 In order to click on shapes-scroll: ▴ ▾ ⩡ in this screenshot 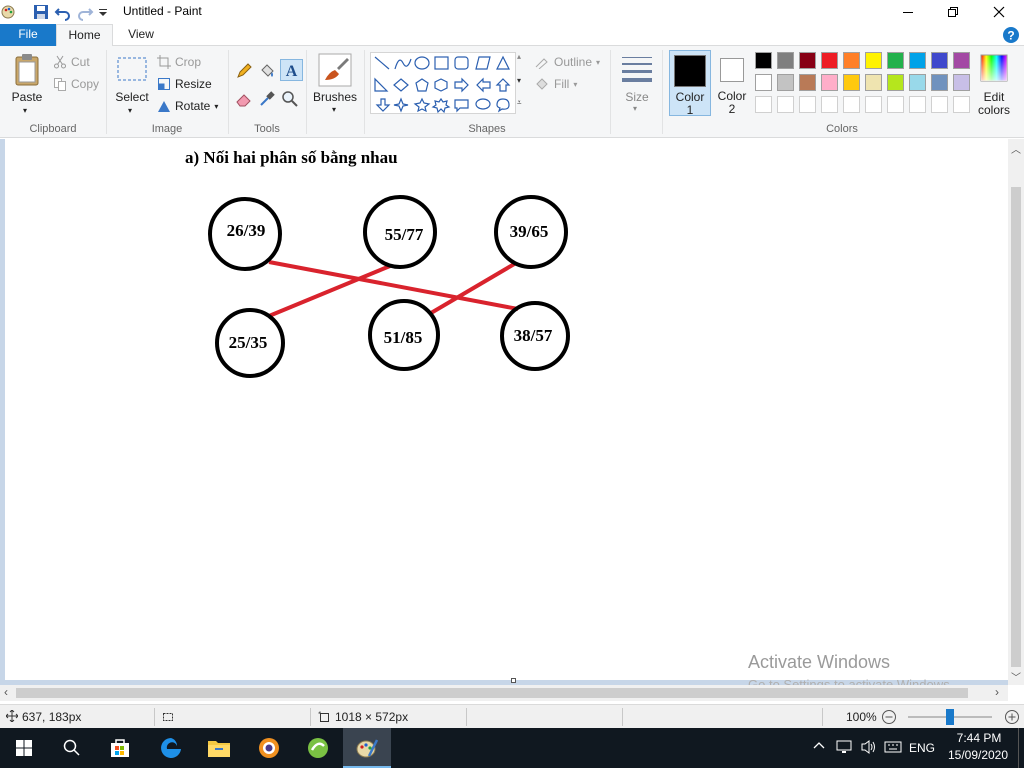, I will do `click(521, 83)`.